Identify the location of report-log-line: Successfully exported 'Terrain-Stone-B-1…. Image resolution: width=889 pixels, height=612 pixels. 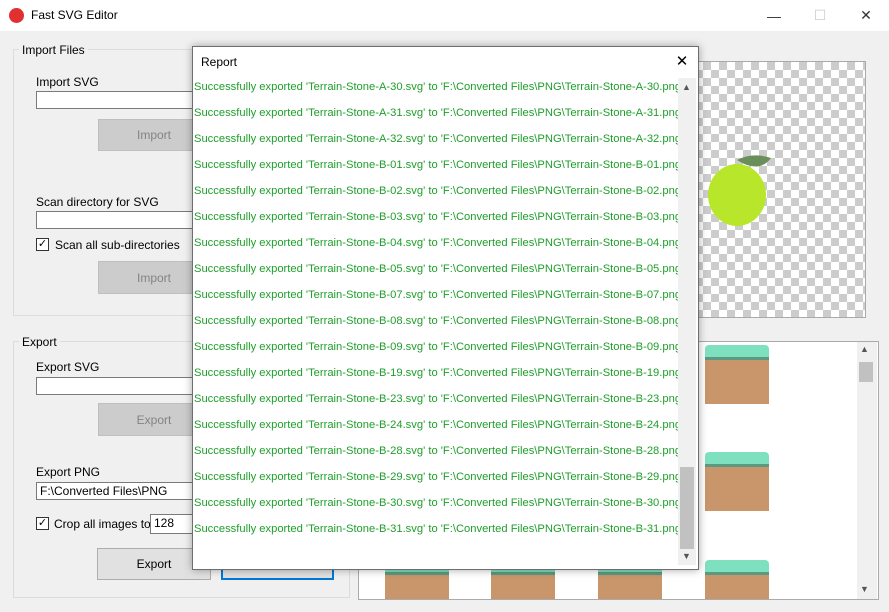
(436, 373).